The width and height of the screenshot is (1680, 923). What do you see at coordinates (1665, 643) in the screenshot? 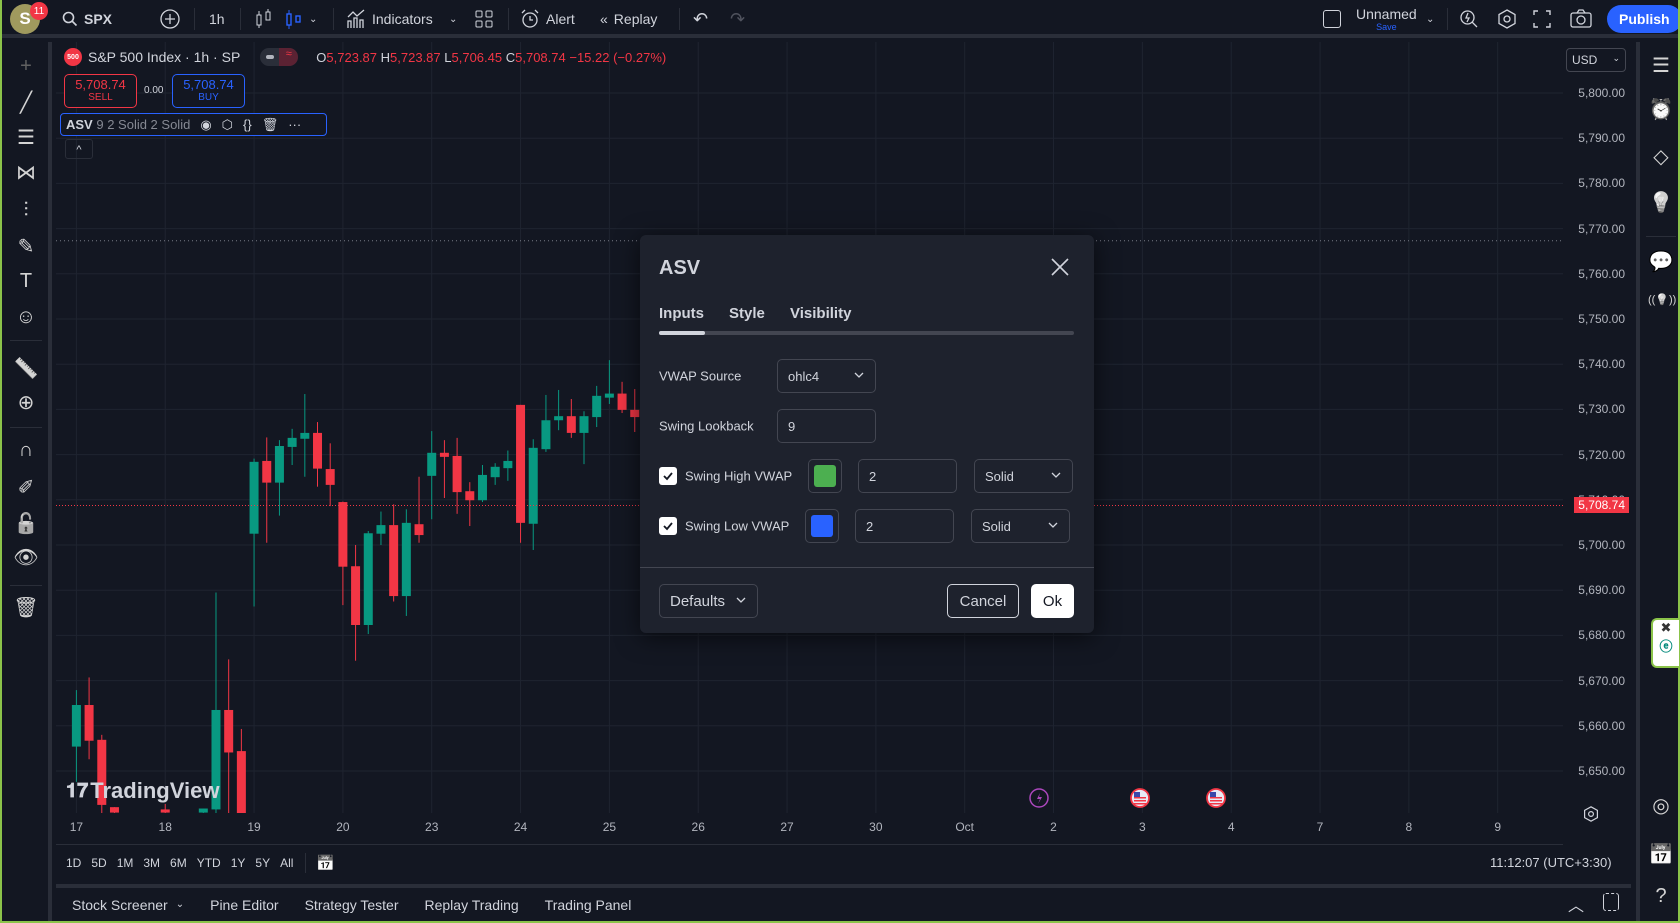
I see `extension-widget: ✖ ⓔ` at bounding box center [1665, 643].